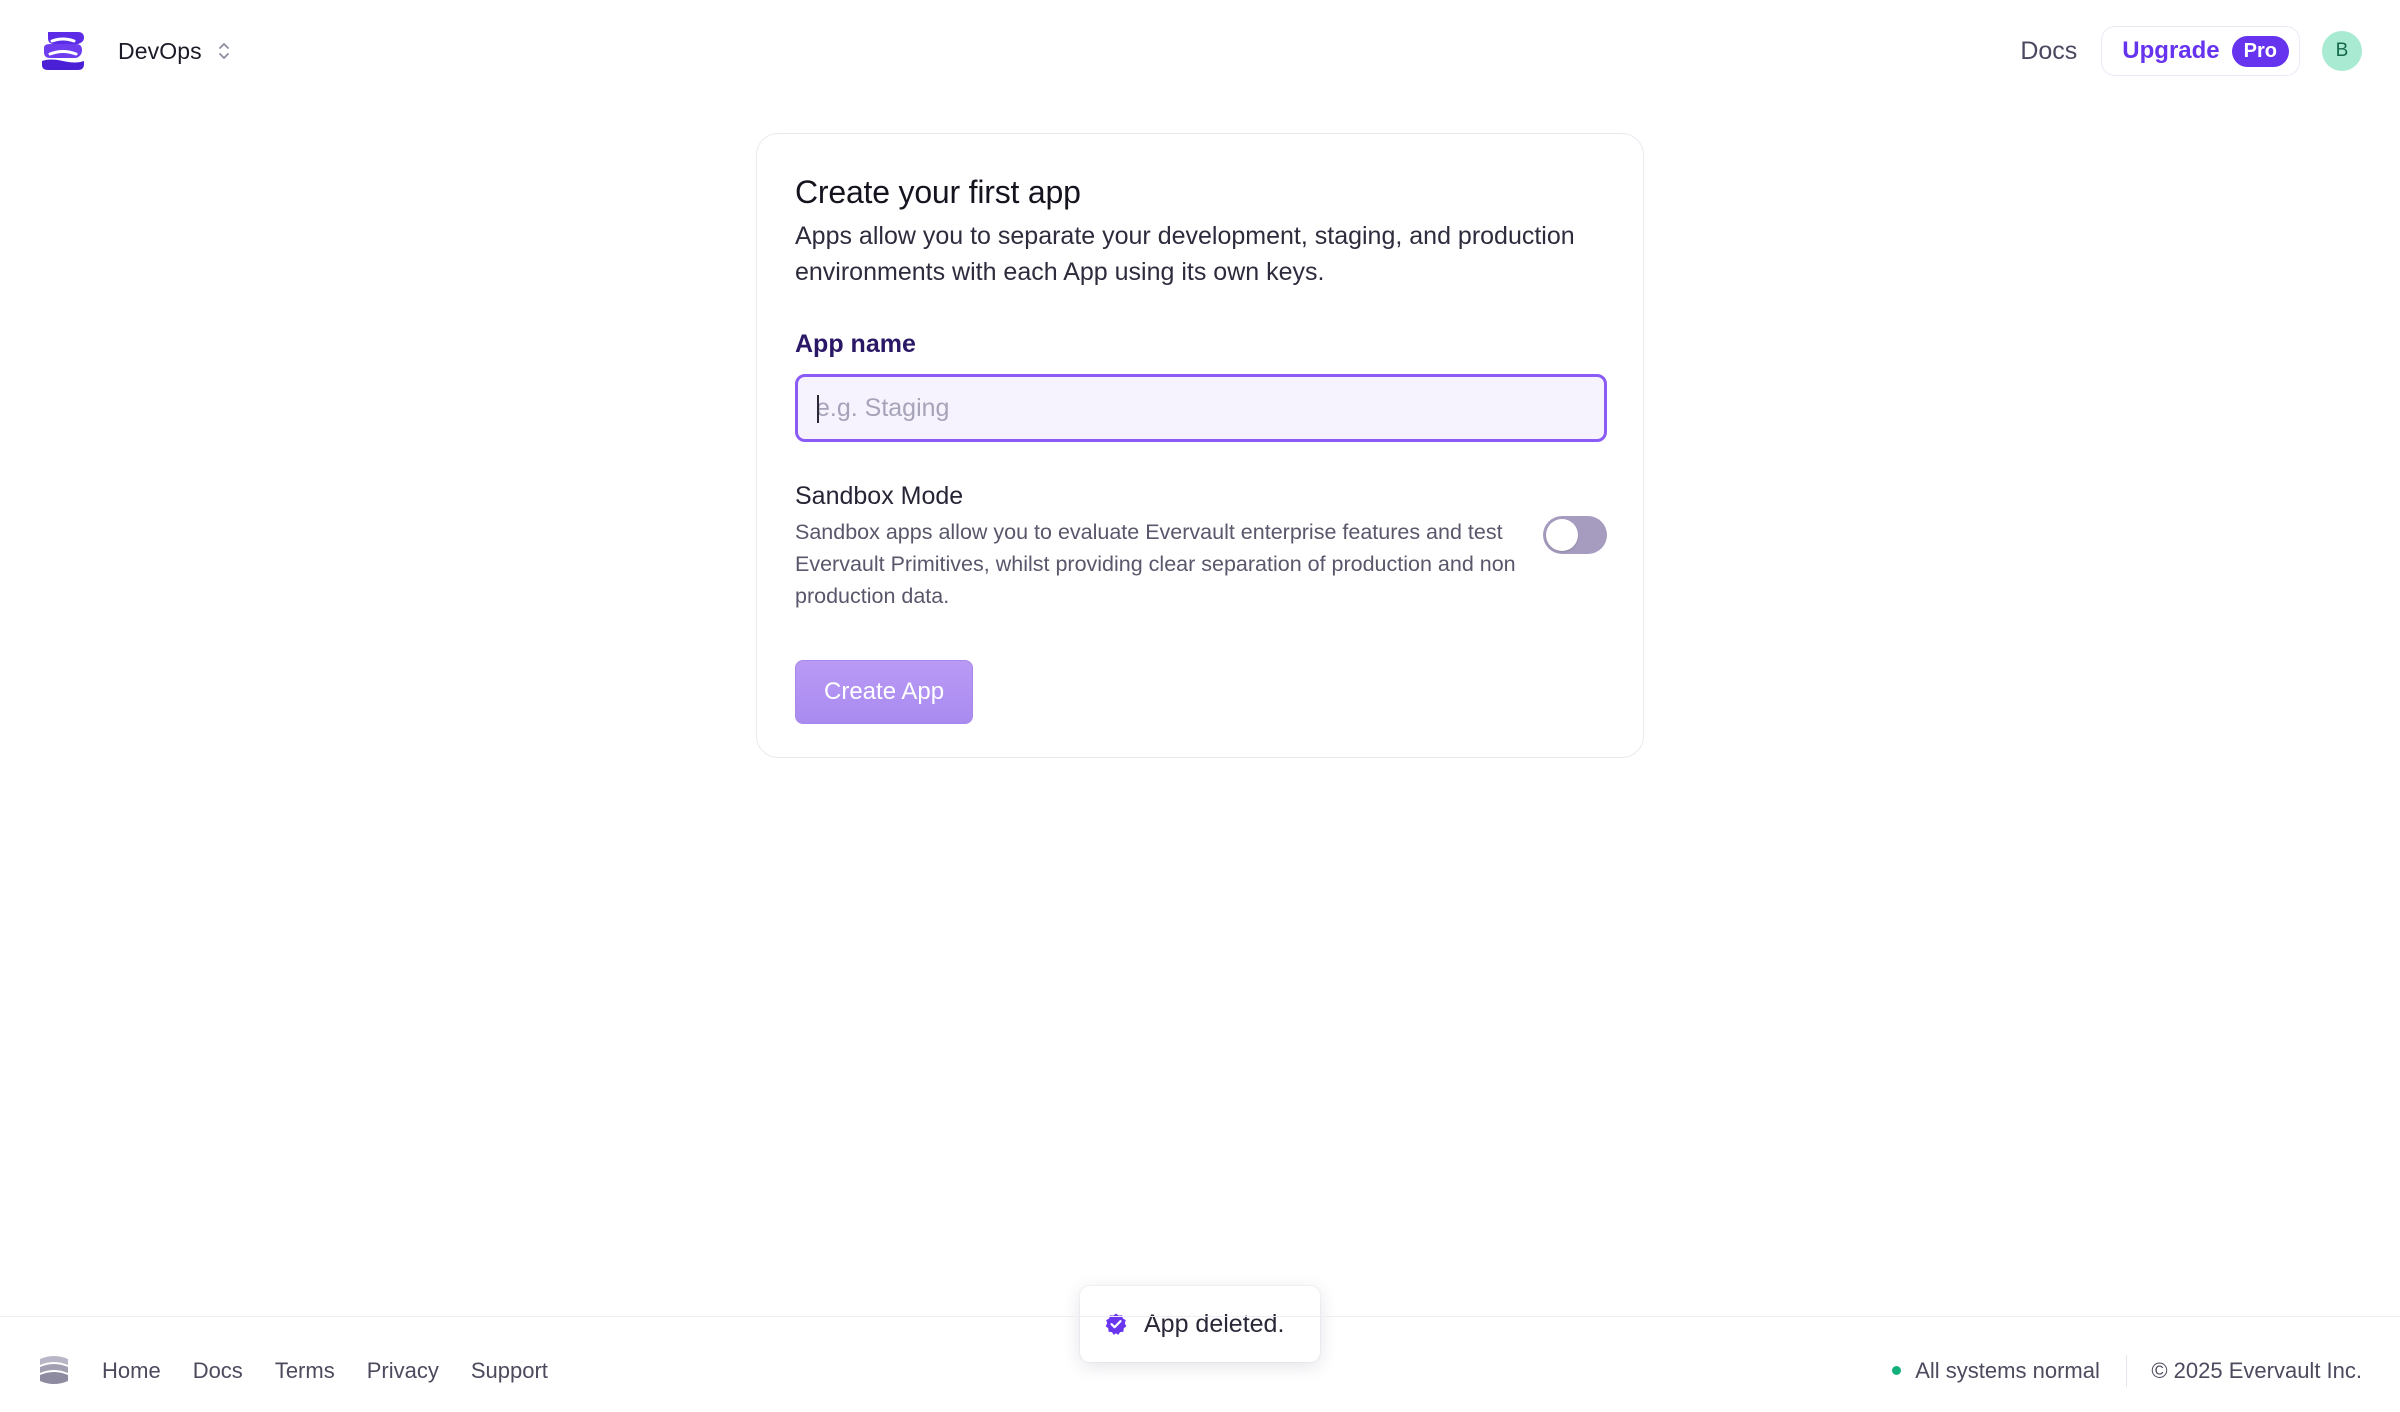 The height and width of the screenshot is (1412, 2400). I want to click on evervault-logo-icon, so click(63, 51).